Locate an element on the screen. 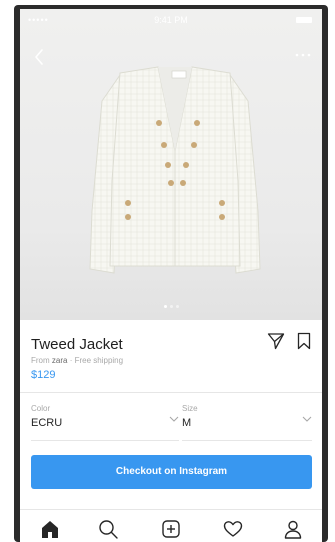  brand-link: zara is located at coordinates (60, 360).